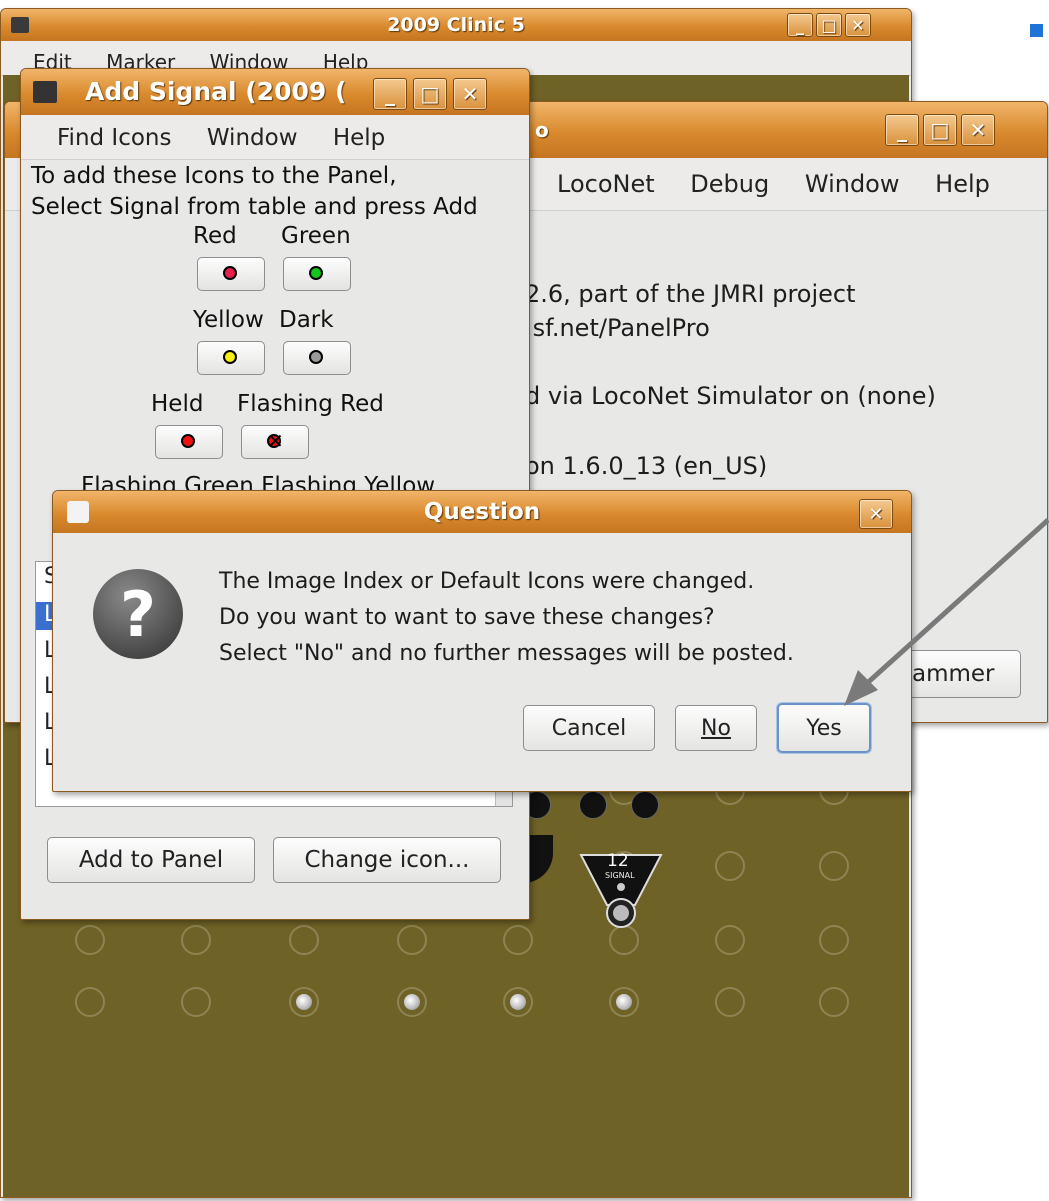  I want to click on instruction-line-2: Select Signal from table and press Add, so click(254, 207).